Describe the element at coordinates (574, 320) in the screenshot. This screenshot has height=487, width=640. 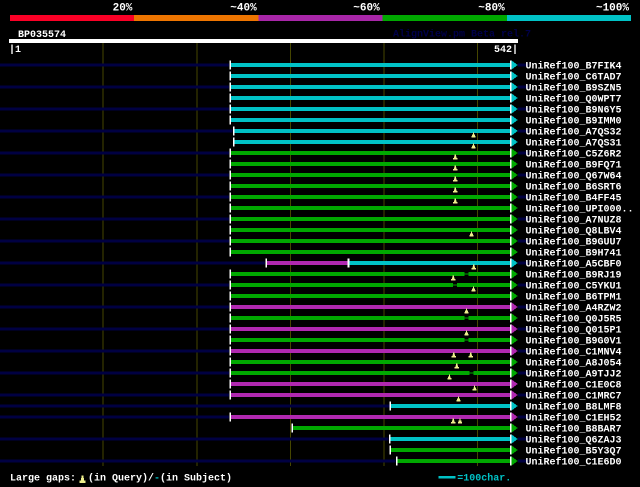
I see `svg-text: UniRef100_Q0J5R5` at that location.